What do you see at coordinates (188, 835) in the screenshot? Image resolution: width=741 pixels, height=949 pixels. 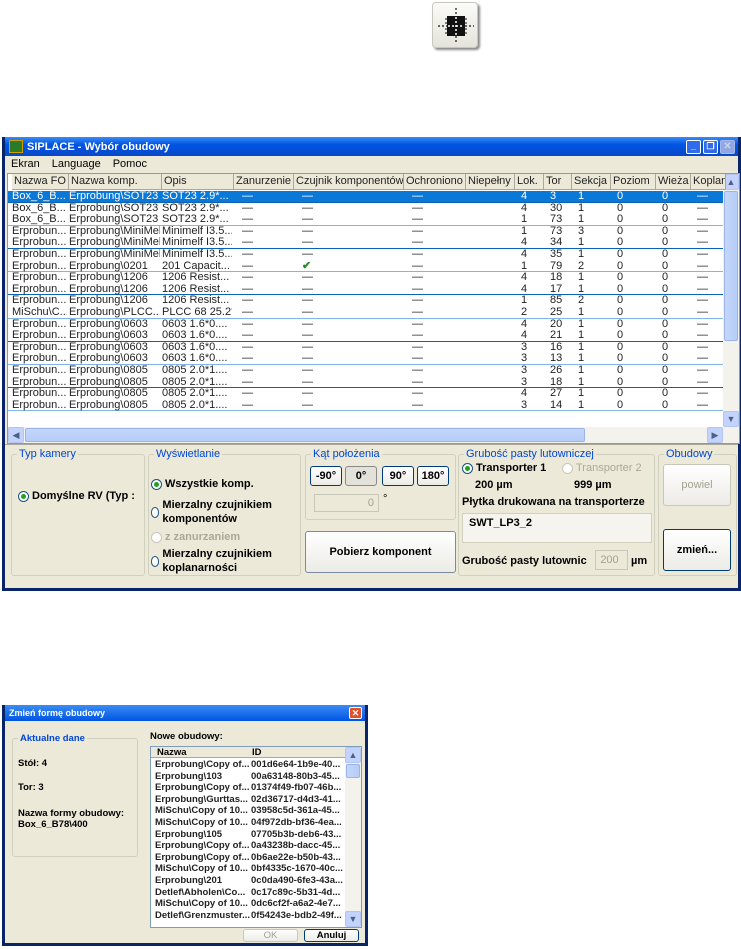 I see `housing-name: Erprobung\105` at bounding box center [188, 835].